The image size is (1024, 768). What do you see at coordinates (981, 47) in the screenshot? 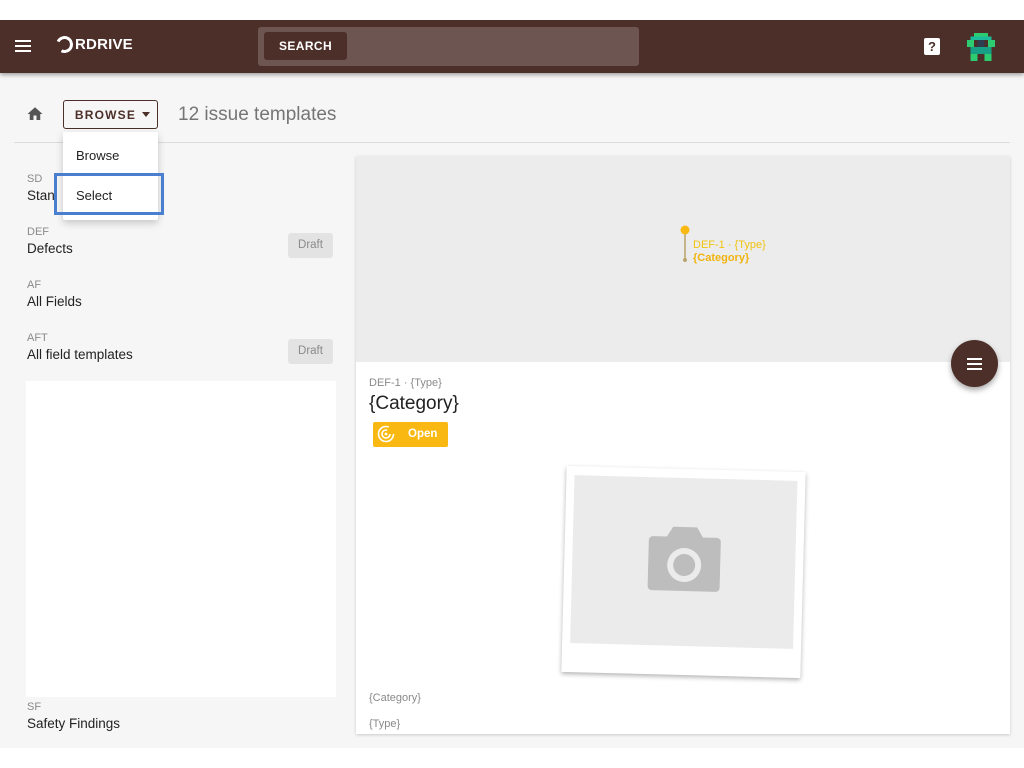
I see `avatar` at bounding box center [981, 47].